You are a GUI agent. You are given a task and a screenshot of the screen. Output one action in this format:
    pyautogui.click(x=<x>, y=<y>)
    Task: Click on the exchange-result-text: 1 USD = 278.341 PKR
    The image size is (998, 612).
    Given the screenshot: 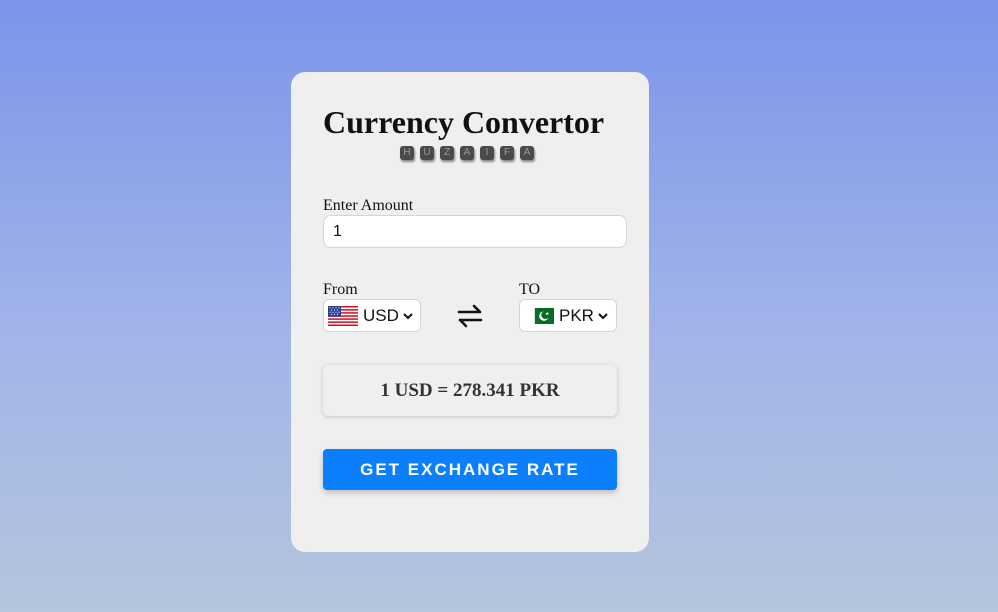 What is the action you would take?
    pyautogui.click(x=470, y=390)
    